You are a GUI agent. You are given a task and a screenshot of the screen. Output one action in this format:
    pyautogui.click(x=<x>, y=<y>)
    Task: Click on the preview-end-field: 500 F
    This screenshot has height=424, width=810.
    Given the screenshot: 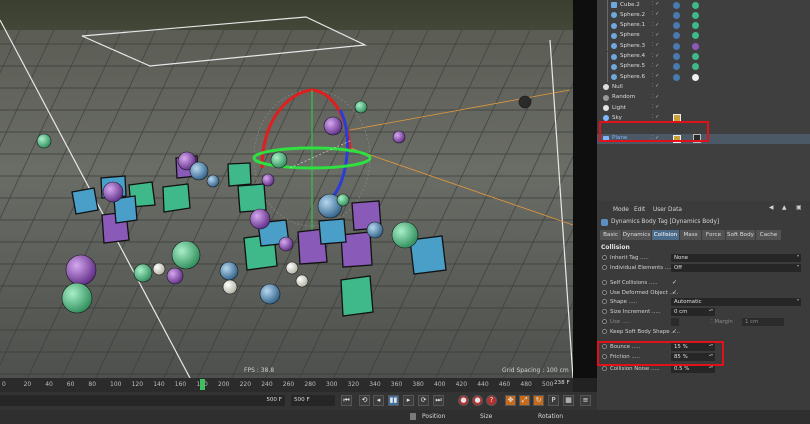 What is the action you would take?
    pyautogui.click(x=313, y=400)
    